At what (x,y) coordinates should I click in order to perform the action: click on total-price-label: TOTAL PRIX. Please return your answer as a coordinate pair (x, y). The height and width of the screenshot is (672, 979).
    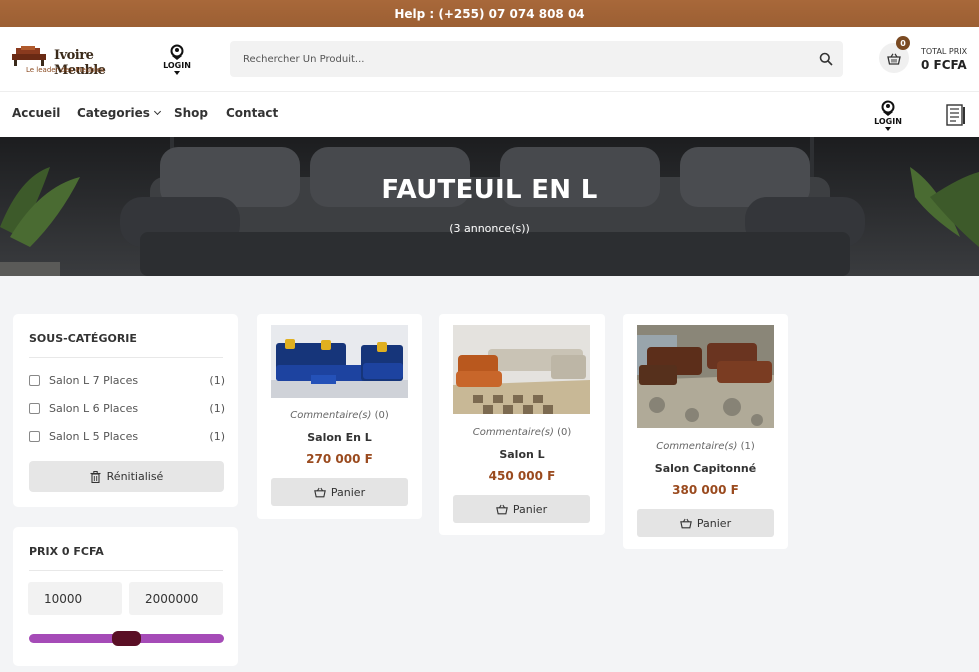
    Looking at the image, I should click on (944, 51).